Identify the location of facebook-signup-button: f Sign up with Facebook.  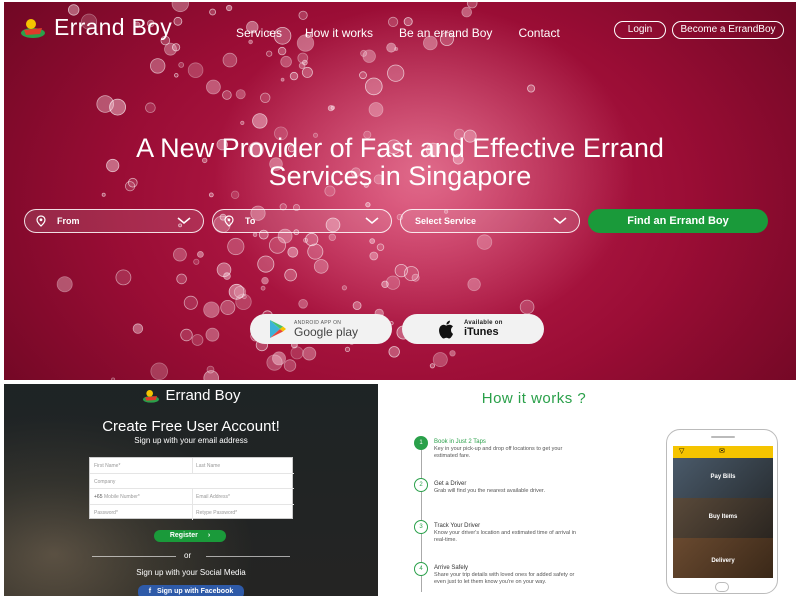
(191, 590).